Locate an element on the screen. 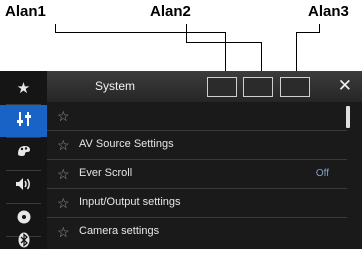 The width and height of the screenshot is (362, 253). callout-label-alan3: Alan3 is located at coordinates (328, 11).